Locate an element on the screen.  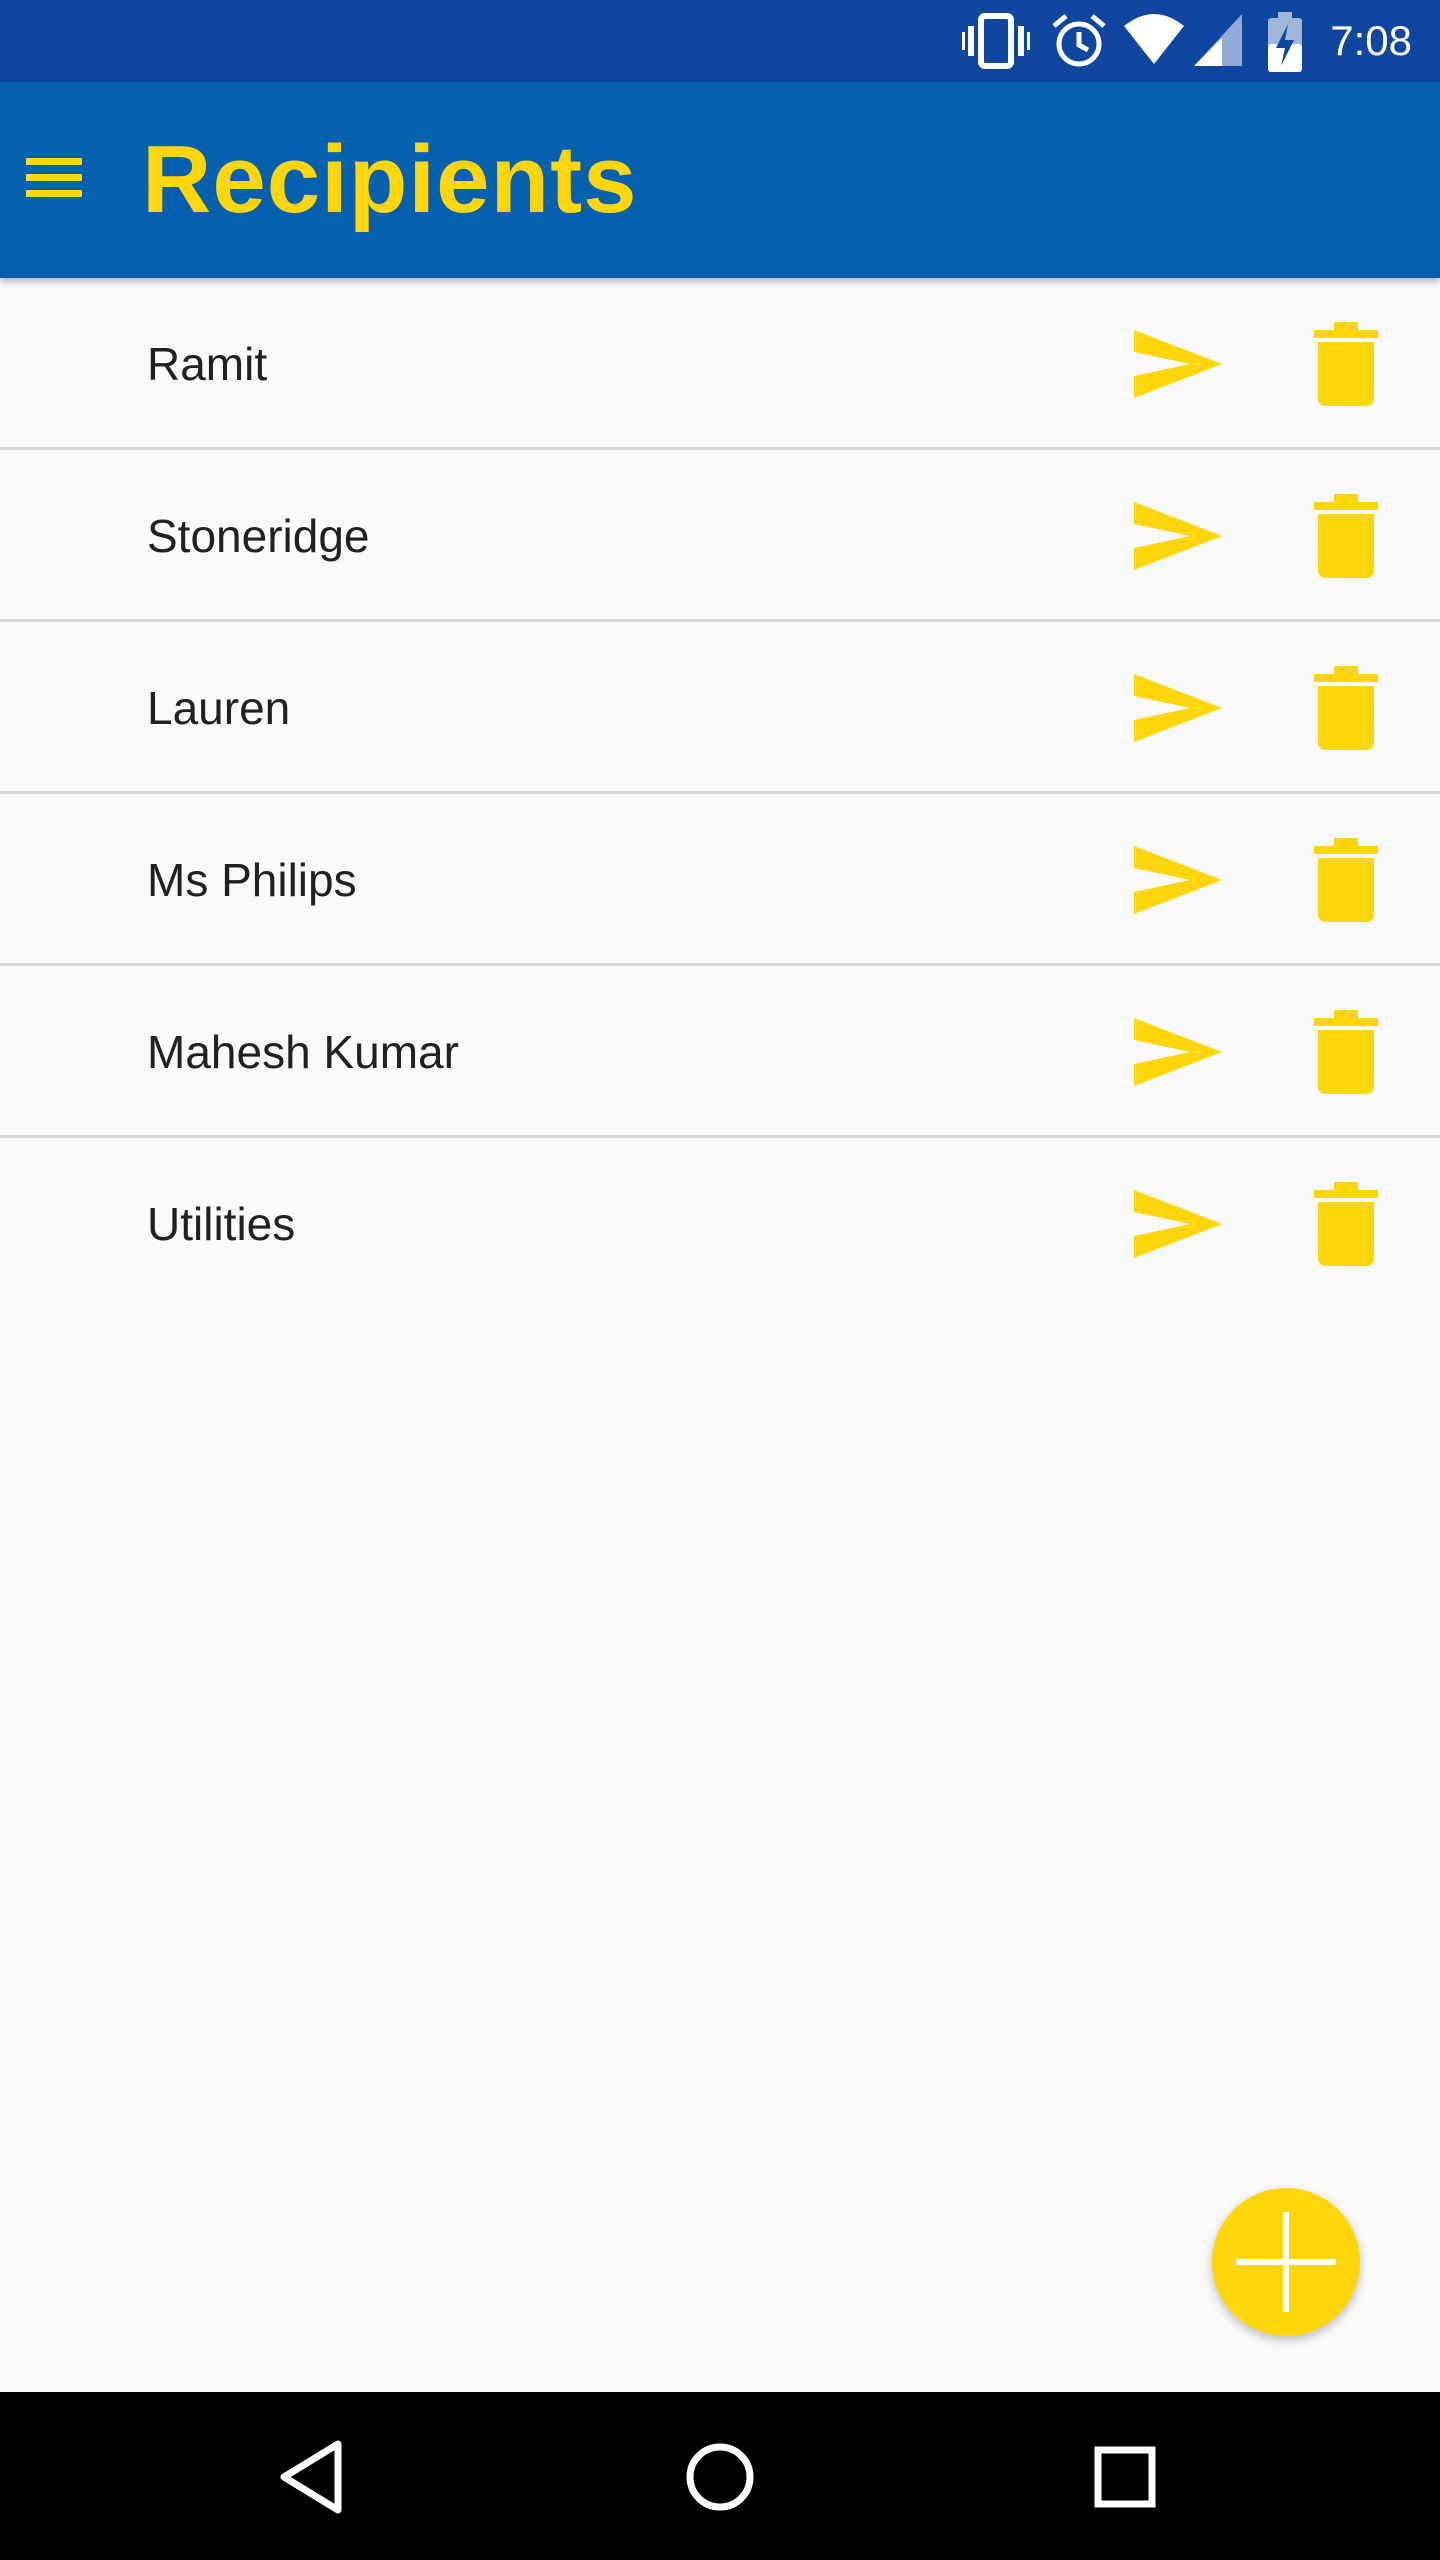
status-time: 7:08 is located at coordinates (1371, 40).